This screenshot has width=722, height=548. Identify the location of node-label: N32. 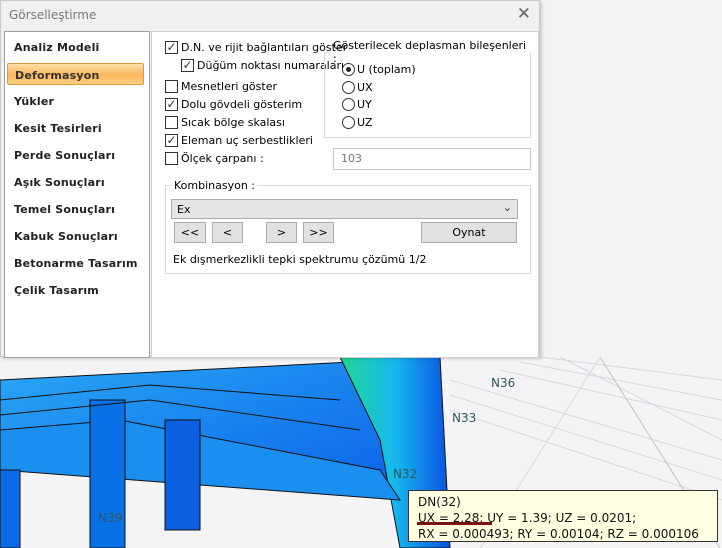
(405, 474).